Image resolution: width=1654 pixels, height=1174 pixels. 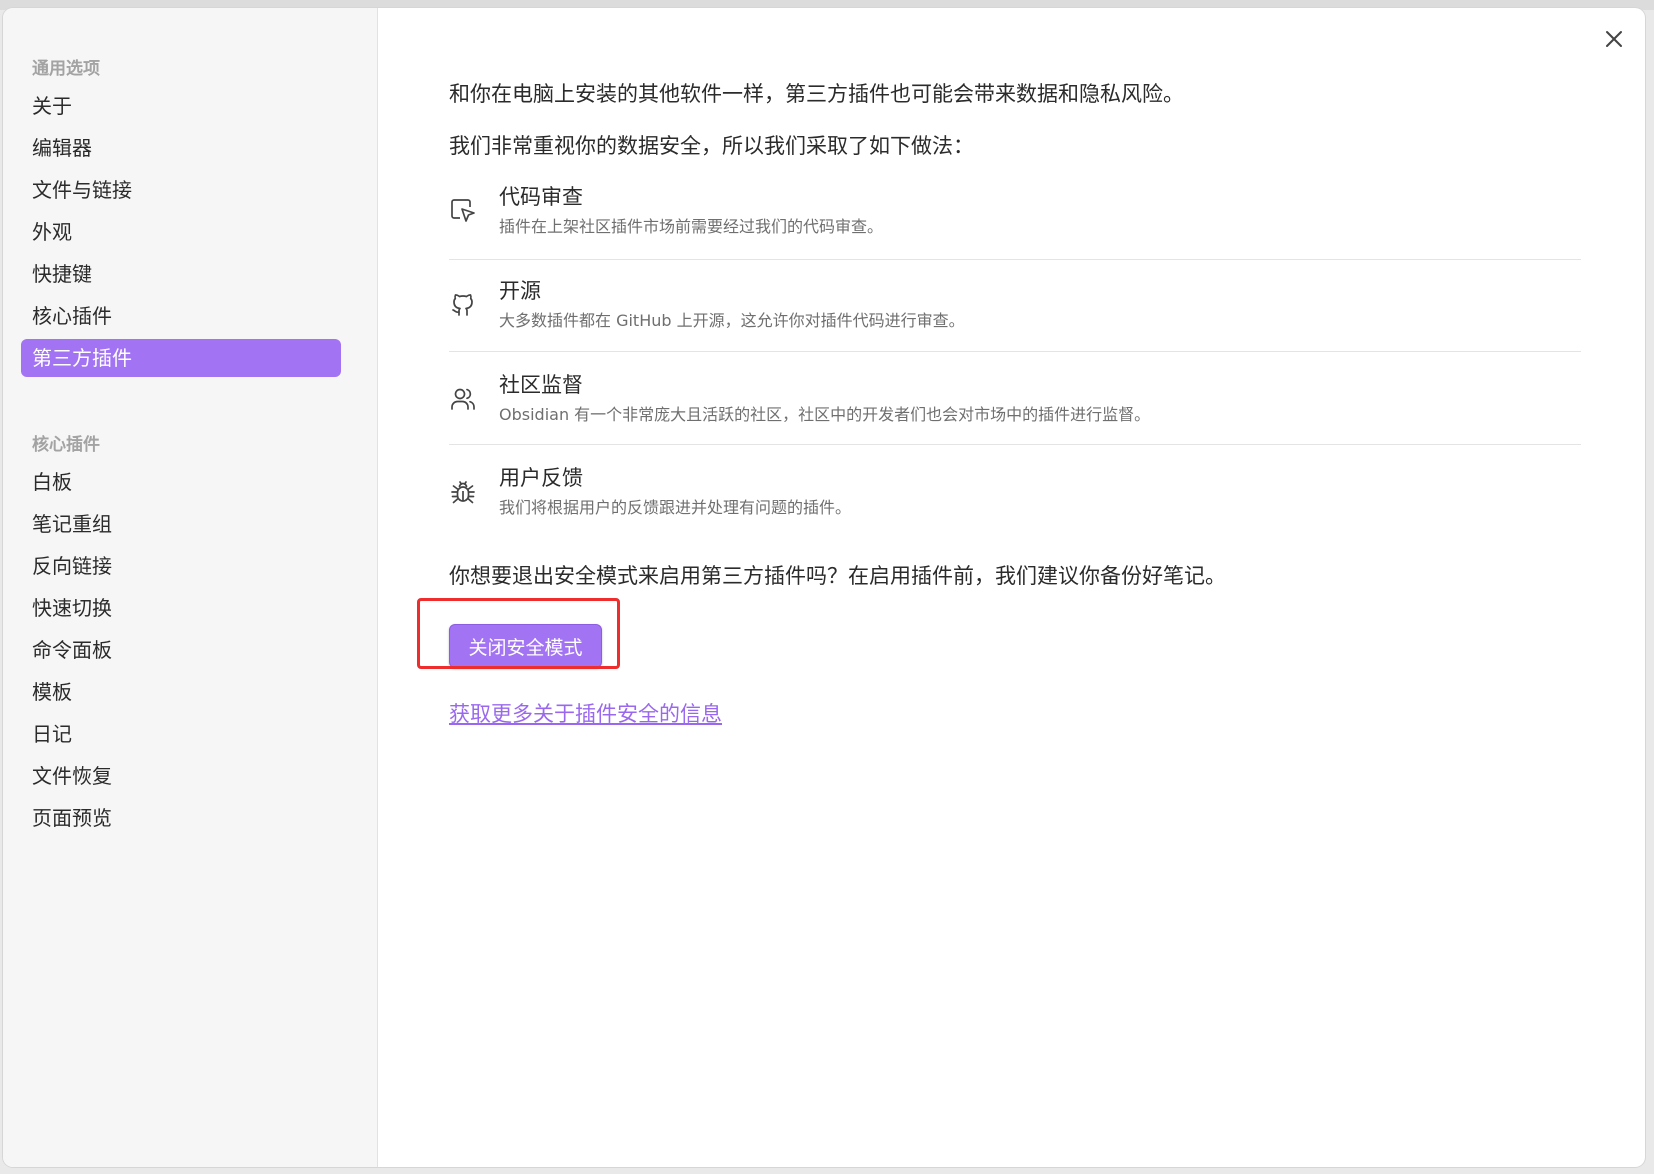 I want to click on pointer-icon, so click(x=463, y=211).